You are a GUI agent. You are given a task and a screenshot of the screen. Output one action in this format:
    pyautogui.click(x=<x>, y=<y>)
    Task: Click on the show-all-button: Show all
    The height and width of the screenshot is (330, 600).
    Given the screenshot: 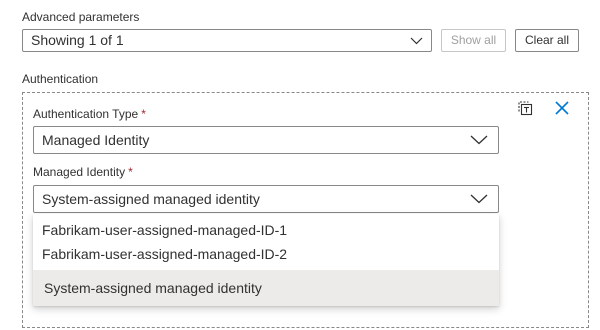 What is the action you would take?
    pyautogui.click(x=473, y=40)
    